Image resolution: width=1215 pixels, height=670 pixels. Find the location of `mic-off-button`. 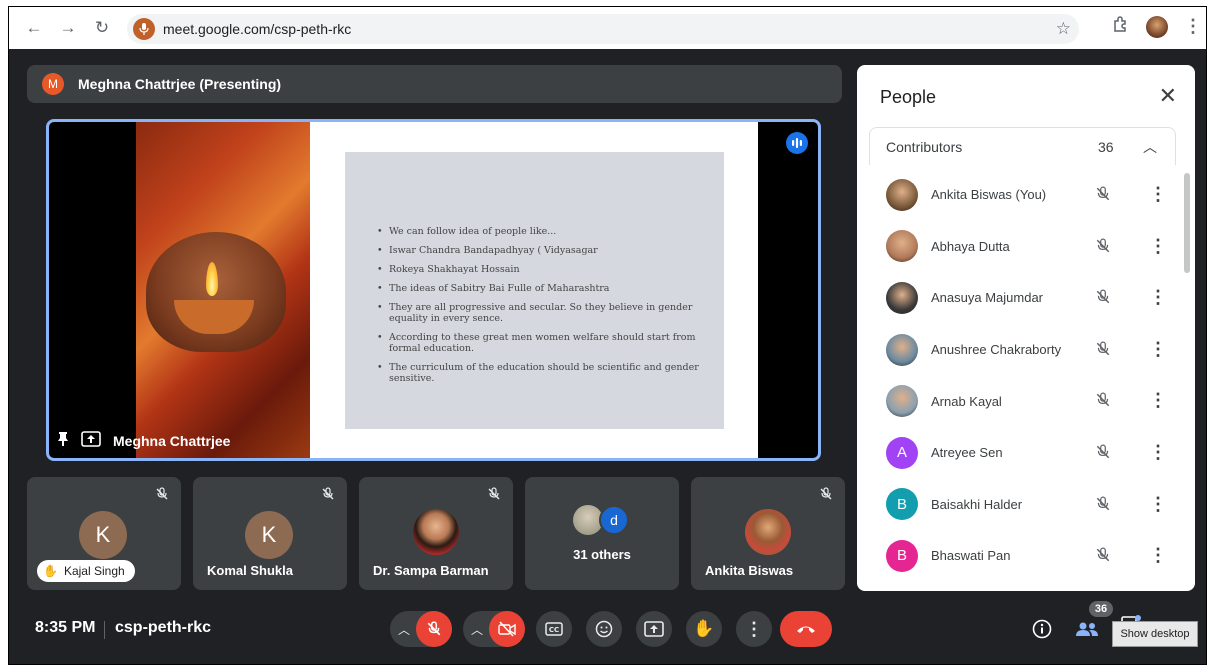

mic-off-button is located at coordinates (434, 629).